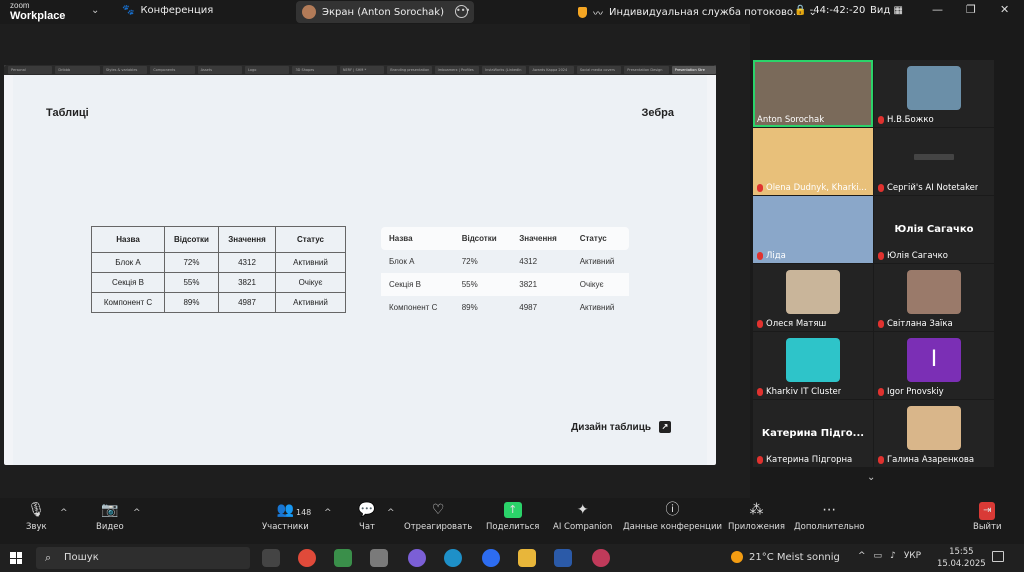  What do you see at coordinates (813, 93) in the screenshot?
I see `participant-tile: Anton Sorochak` at bounding box center [813, 93].